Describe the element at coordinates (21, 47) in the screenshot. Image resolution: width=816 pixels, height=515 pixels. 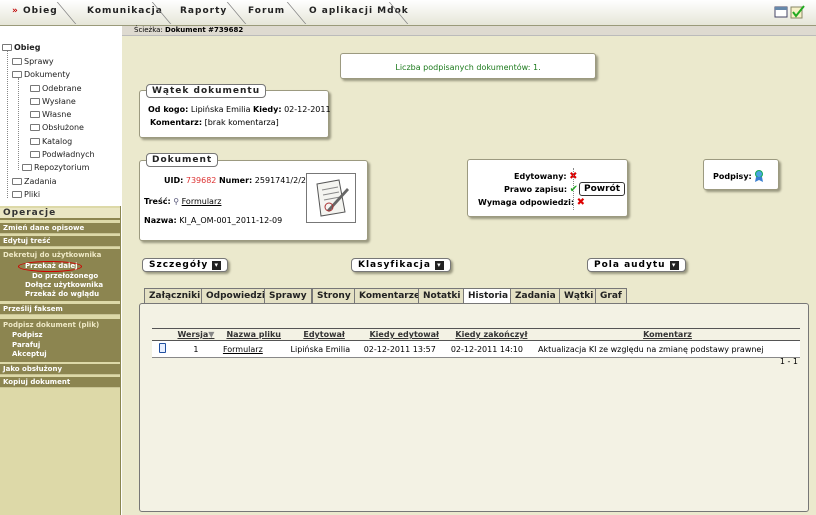
I see `tree-node-obieg: Obieg` at that location.